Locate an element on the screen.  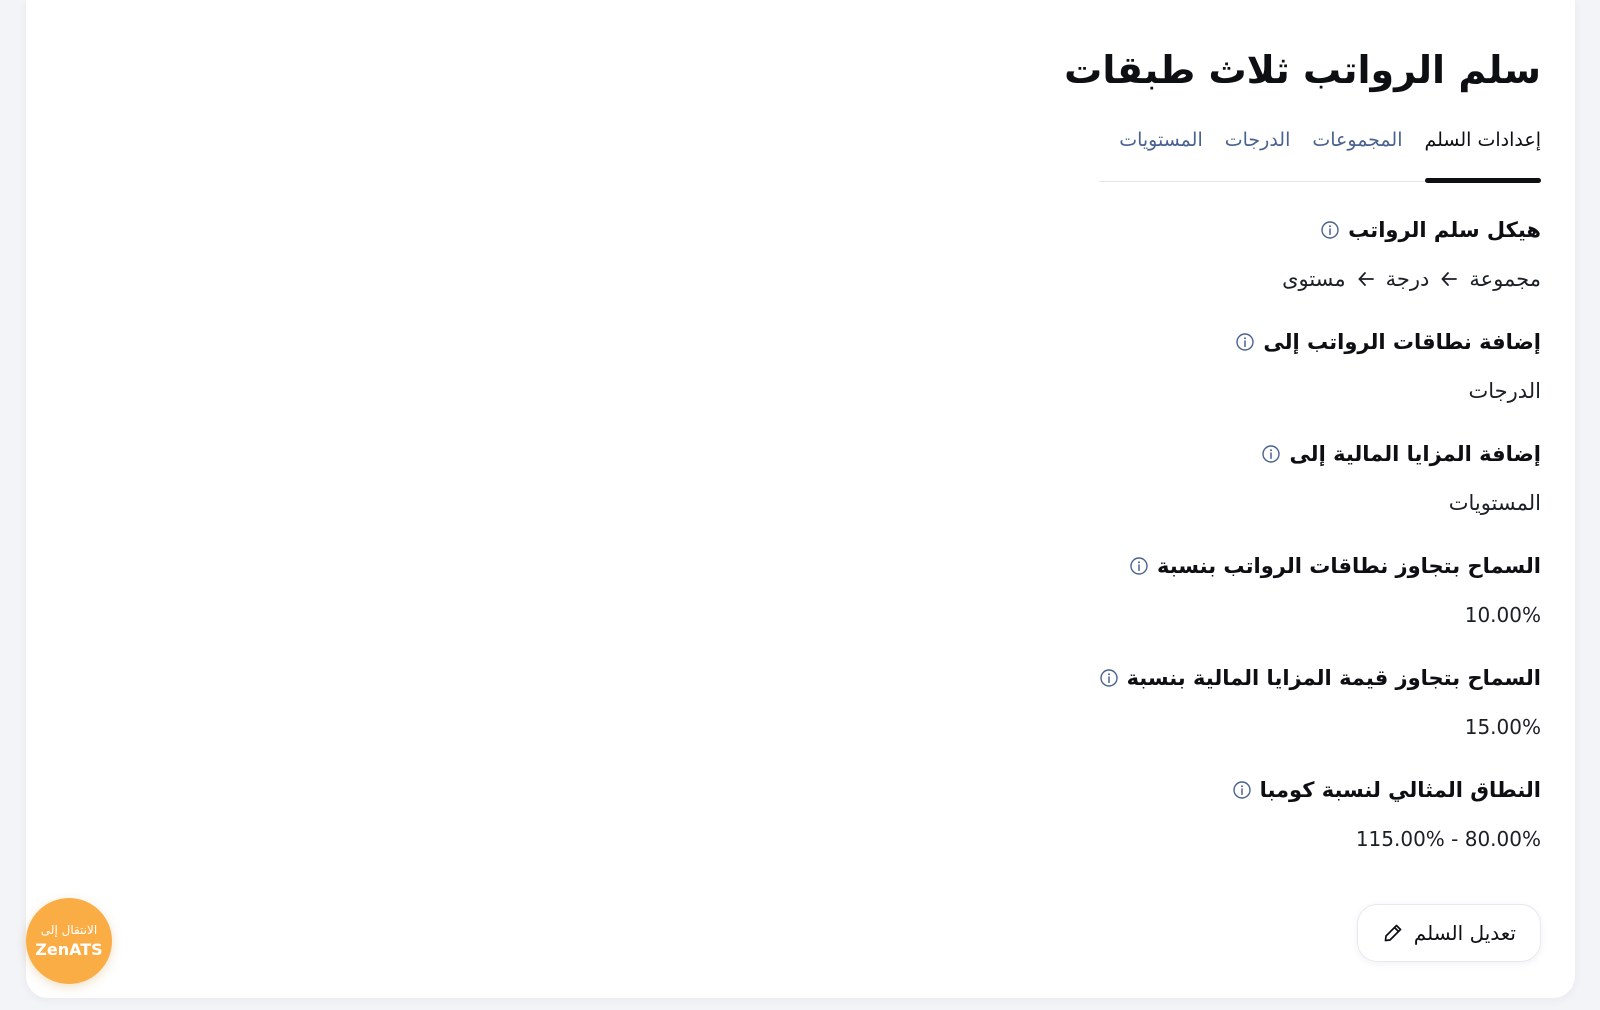
edit-ladder-button: تعديل السلم is located at coordinates (1448, 933).